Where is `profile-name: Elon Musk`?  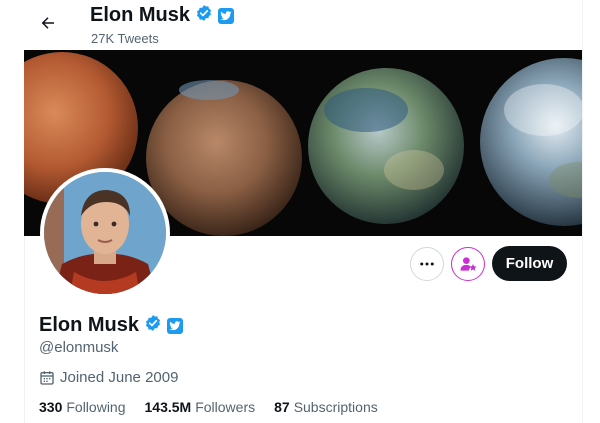
profile-name: Elon Musk is located at coordinates (89, 325).